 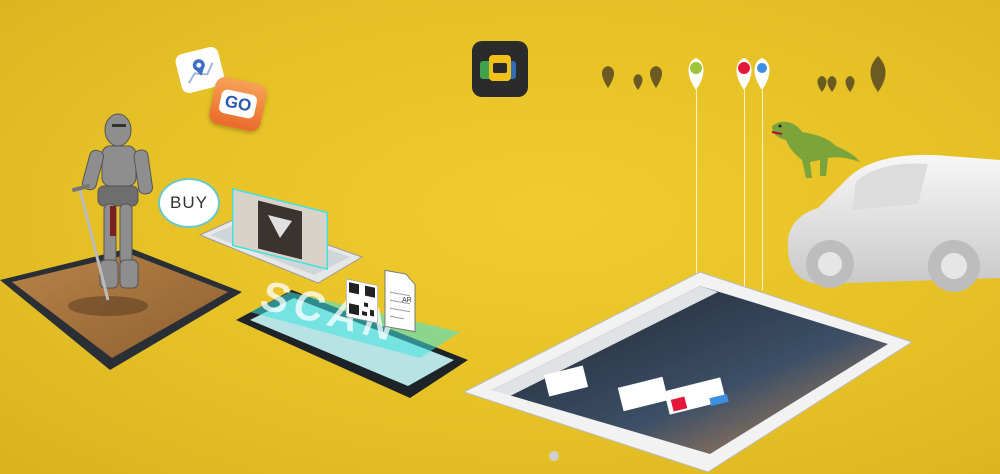 I want to click on knight-figure, so click(x=115, y=210).